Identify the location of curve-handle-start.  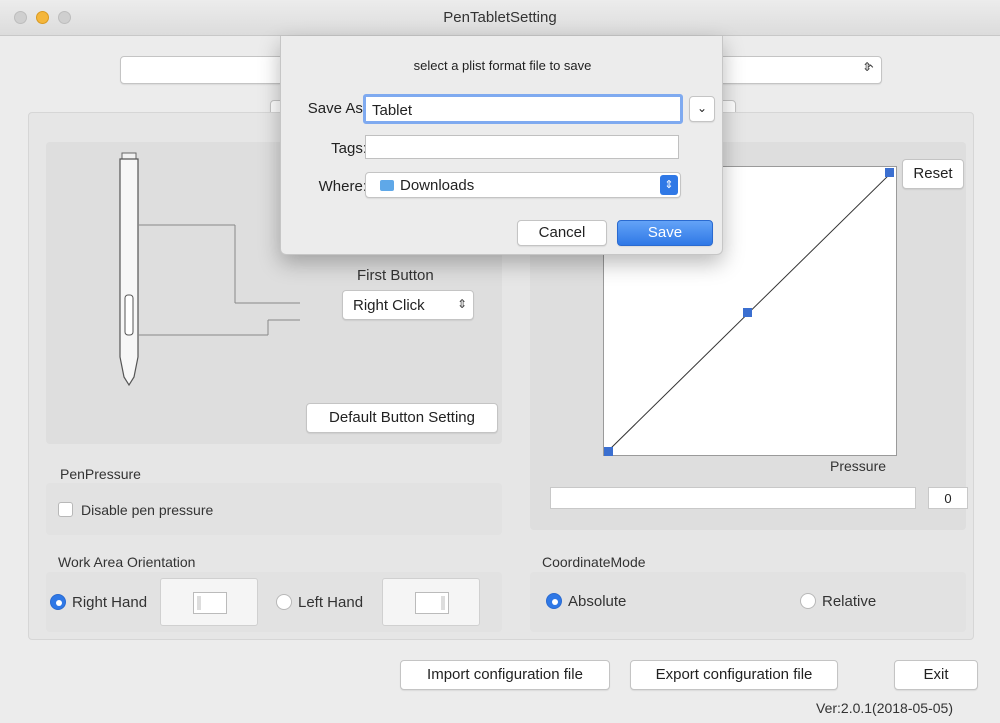
(608, 451).